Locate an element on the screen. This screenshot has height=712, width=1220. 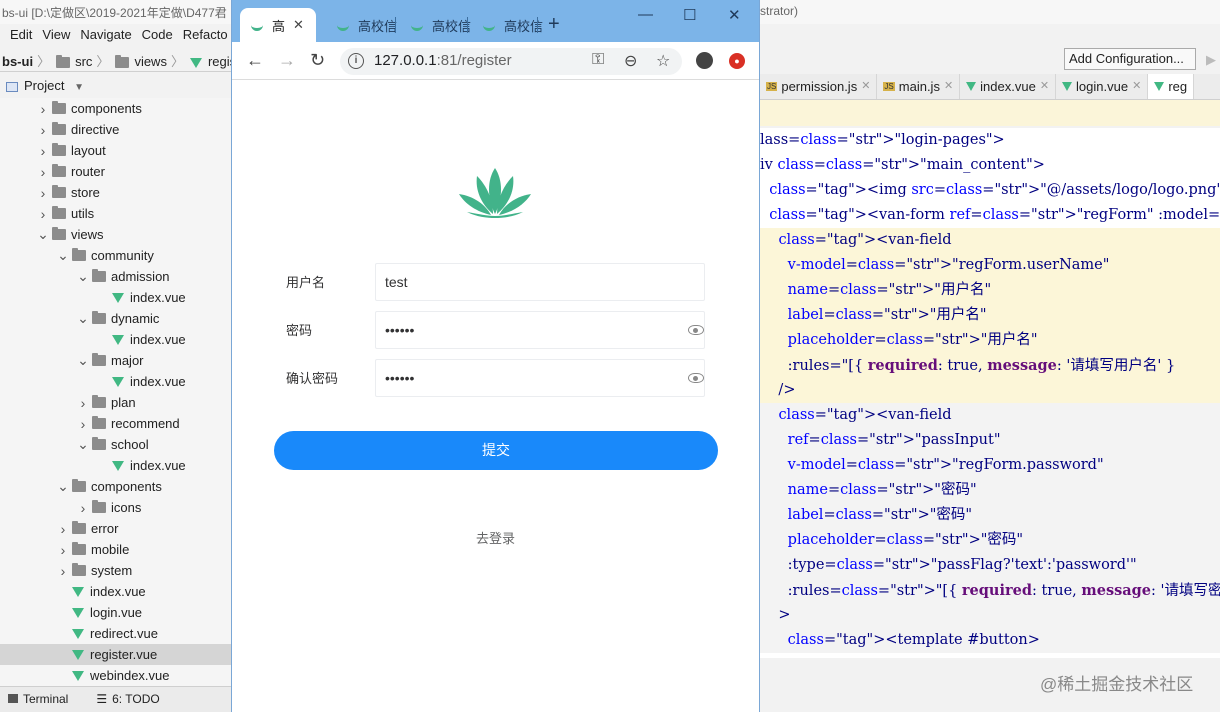
menu-edit: Edit is located at coordinates (21, 36).